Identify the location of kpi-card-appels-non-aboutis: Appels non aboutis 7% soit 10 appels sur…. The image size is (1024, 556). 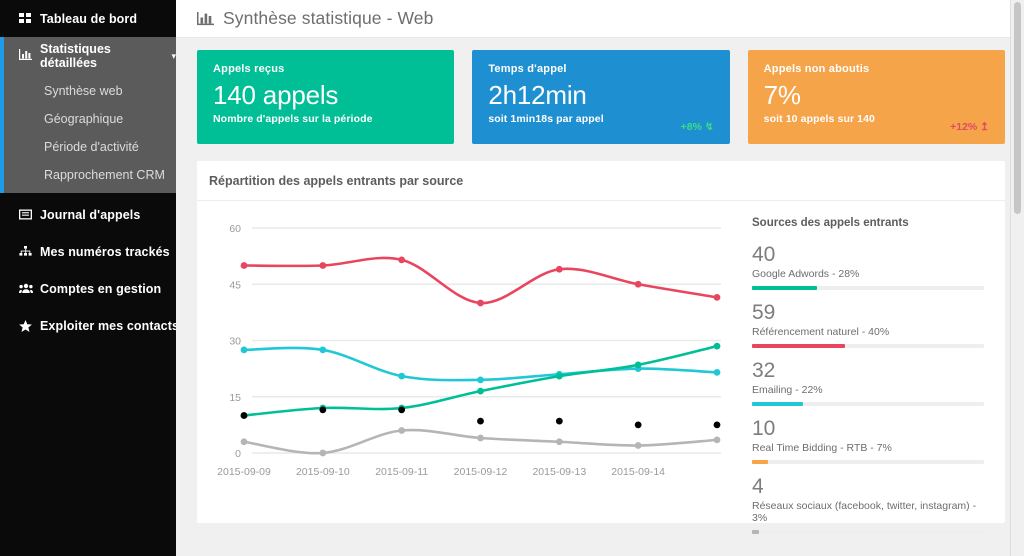
(876, 97).